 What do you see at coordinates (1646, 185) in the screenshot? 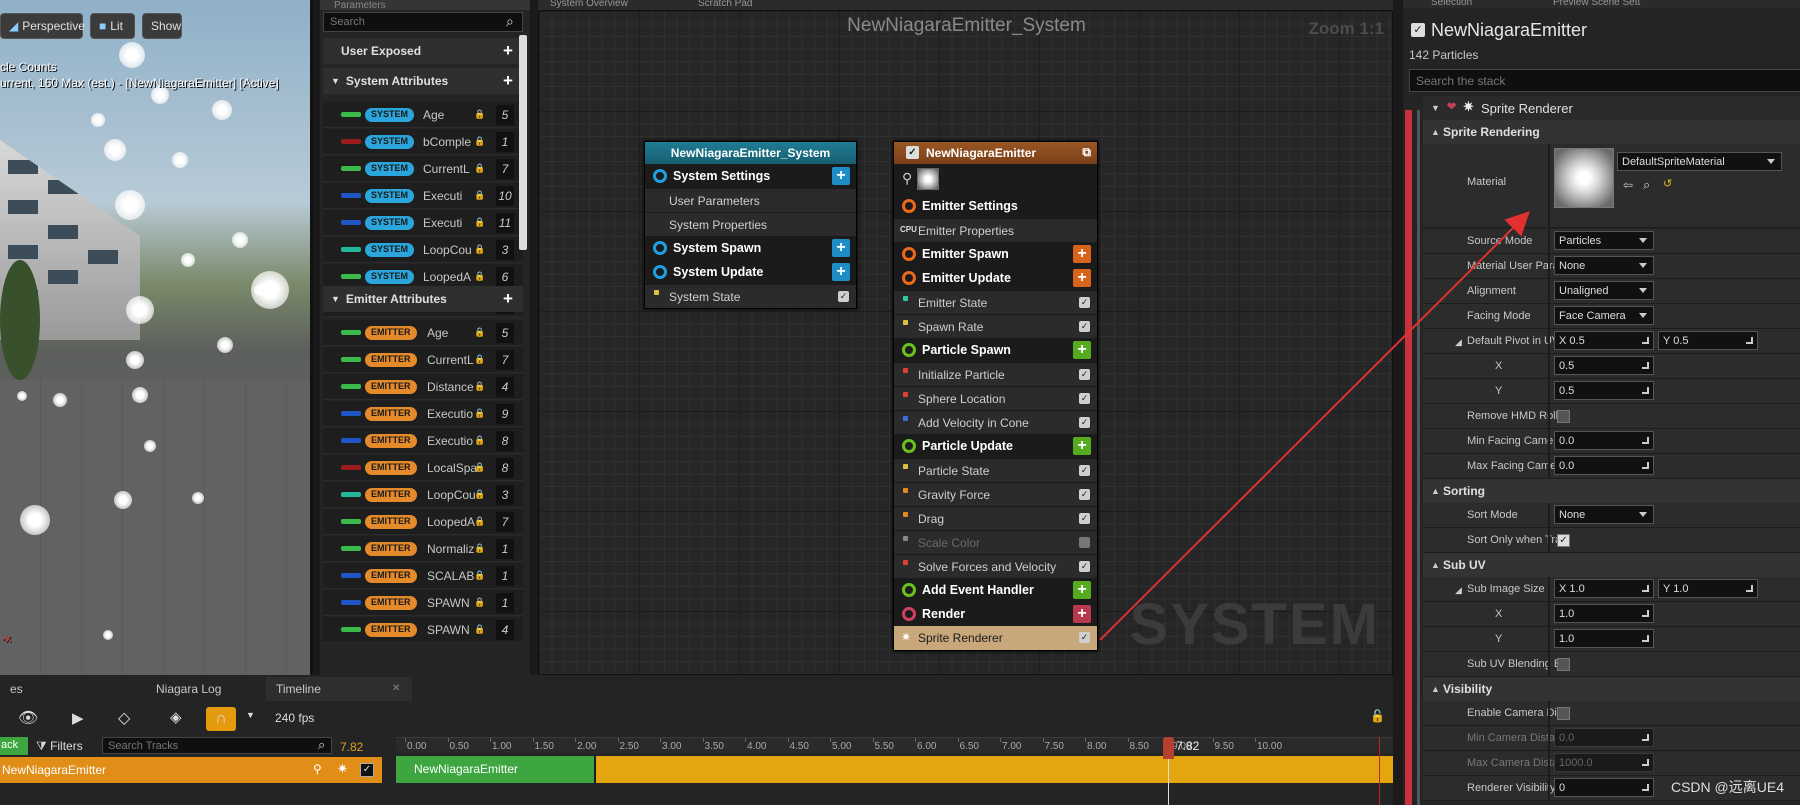
I see `browse-icon: ⌕` at bounding box center [1646, 185].